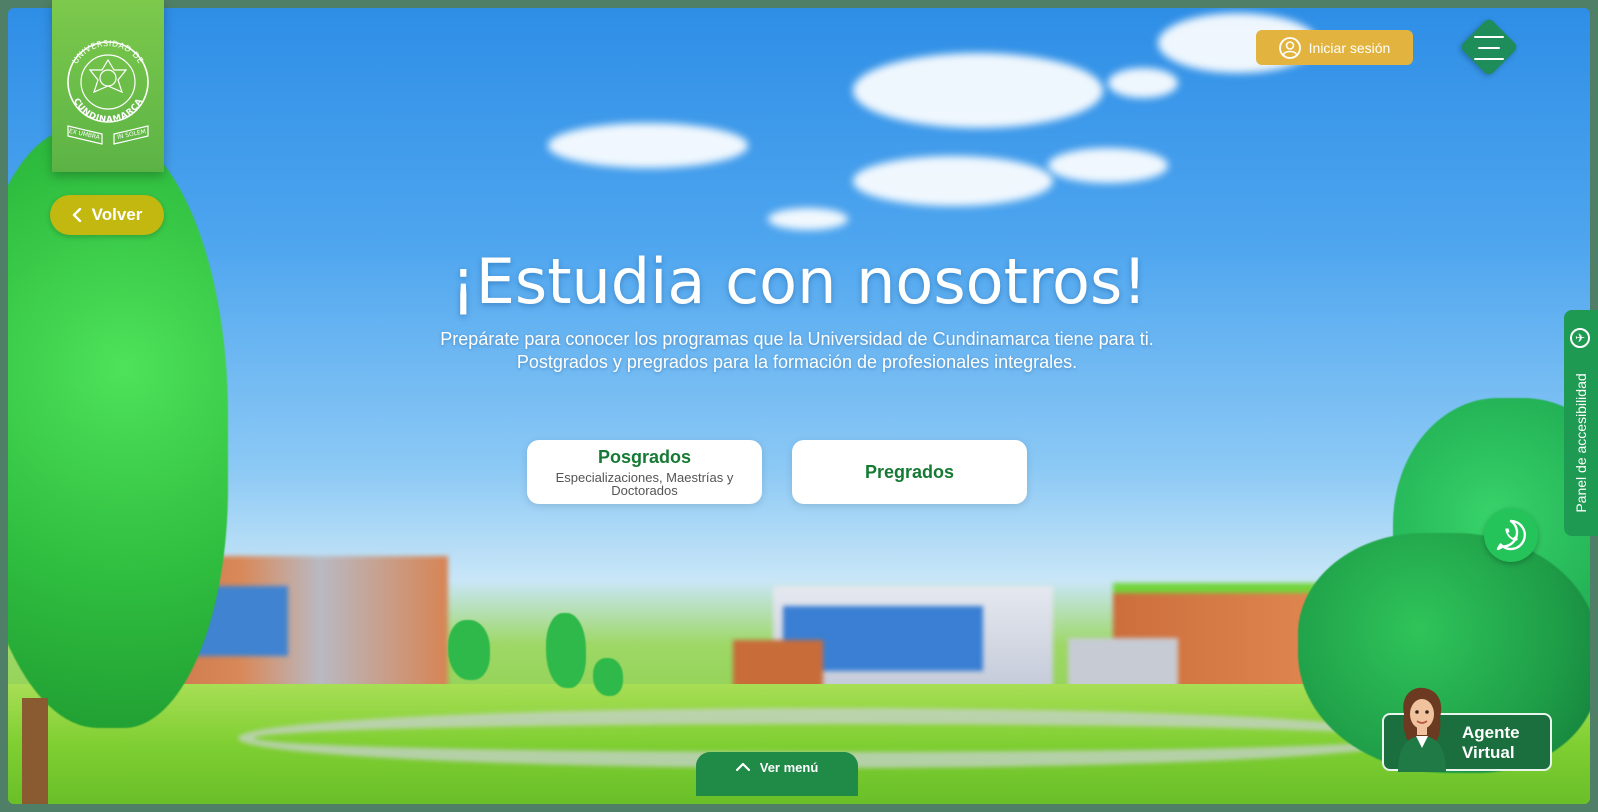 Image resolution: width=1598 pixels, height=812 pixels. I want to click on virtual-agent-line1: Agente, so click(1491, 732).